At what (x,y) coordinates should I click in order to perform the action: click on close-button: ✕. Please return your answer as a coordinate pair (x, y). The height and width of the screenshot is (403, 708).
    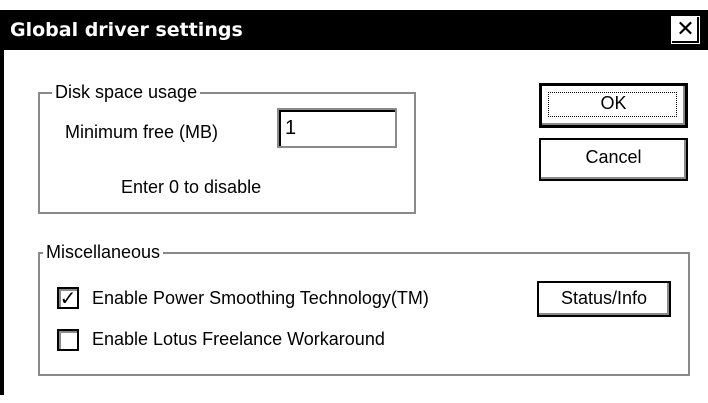
    Looking at the image, I should click on (685, 30).